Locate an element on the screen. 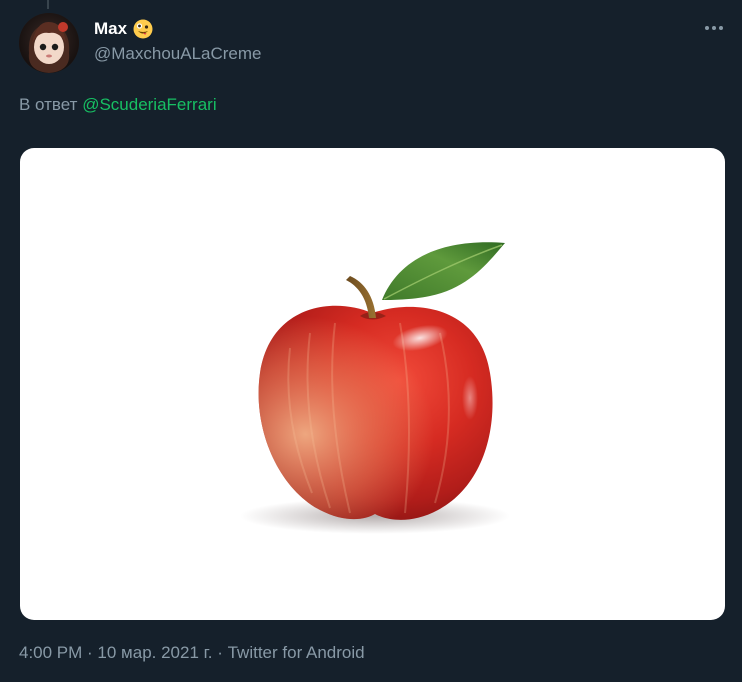  tweet-header: Max @MaxchouALaCreme is located at coordinates (178, 40).